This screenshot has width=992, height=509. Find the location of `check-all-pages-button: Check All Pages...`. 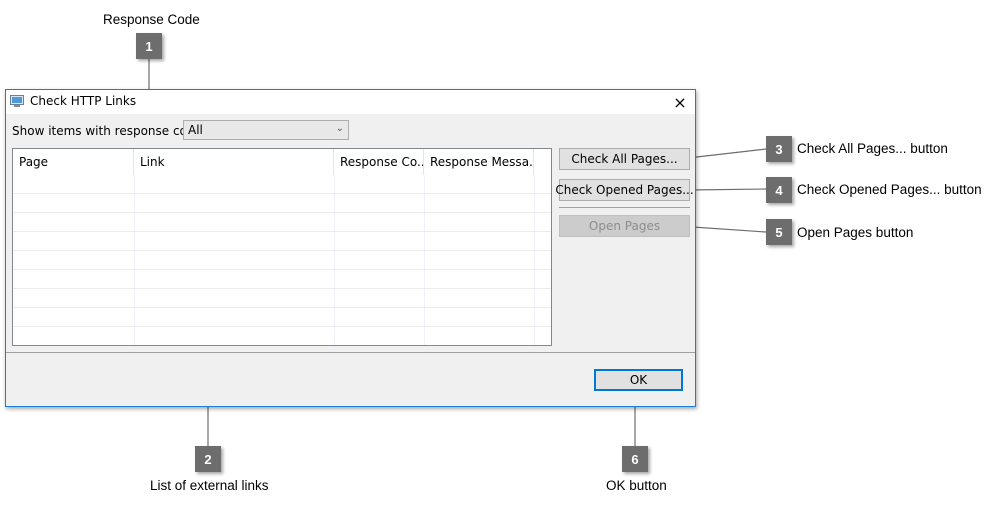

check-all-pages-button: Check All Pages... is located at coordinates (624, 159).